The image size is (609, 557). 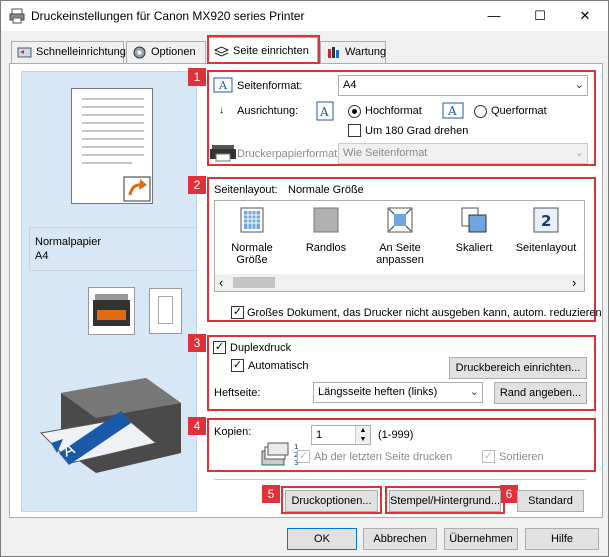 What do you see at coordinates (362, 430) in the screenshot?
I see `stepper-up-icon: ▲` at bounding box center [362, 430].